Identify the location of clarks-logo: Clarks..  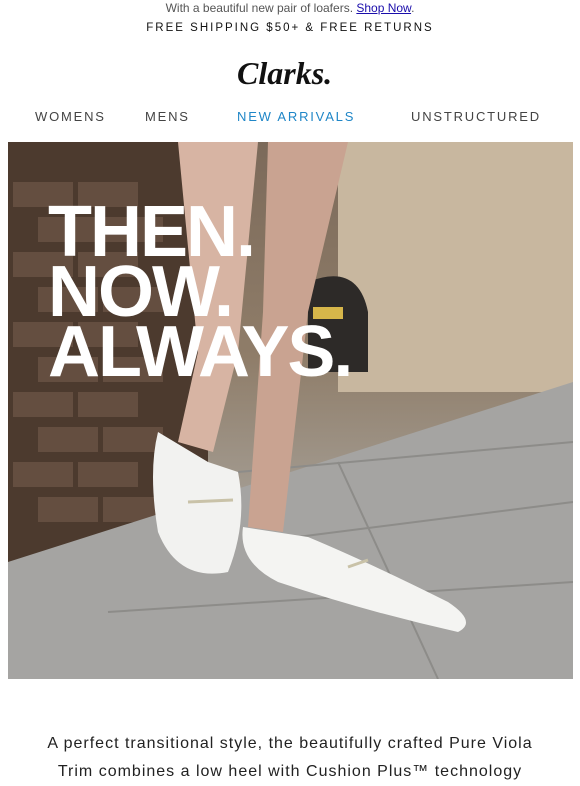
(290, 77).